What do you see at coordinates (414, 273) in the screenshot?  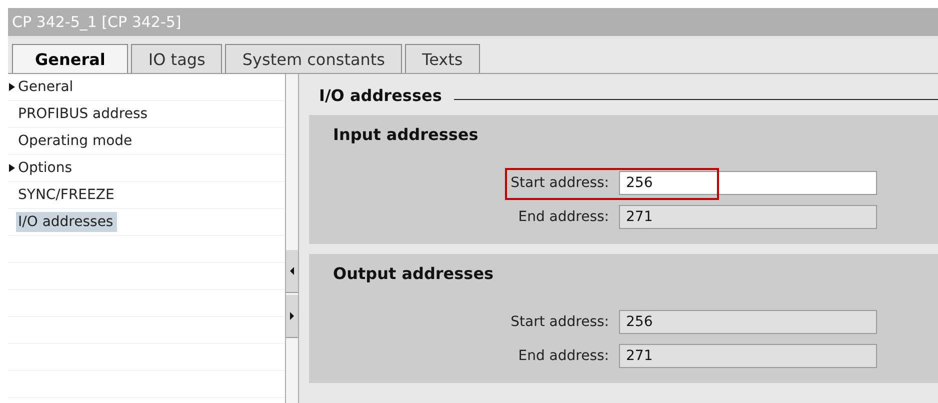 I see `panel-title: Output addresses` at bounding box center [414, 273].